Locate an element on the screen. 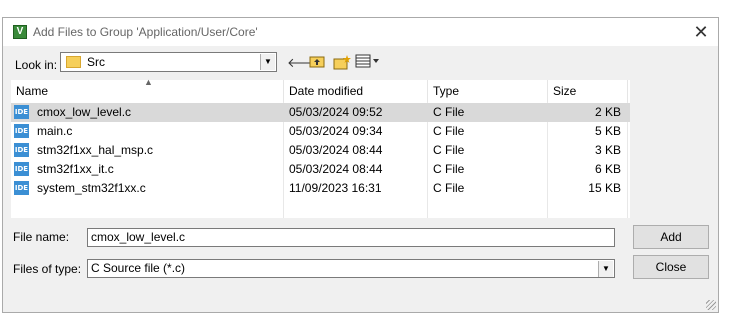 This screenshot has height=322, width=732. look-in-label: Look in: is located at coordinates (36, 65).